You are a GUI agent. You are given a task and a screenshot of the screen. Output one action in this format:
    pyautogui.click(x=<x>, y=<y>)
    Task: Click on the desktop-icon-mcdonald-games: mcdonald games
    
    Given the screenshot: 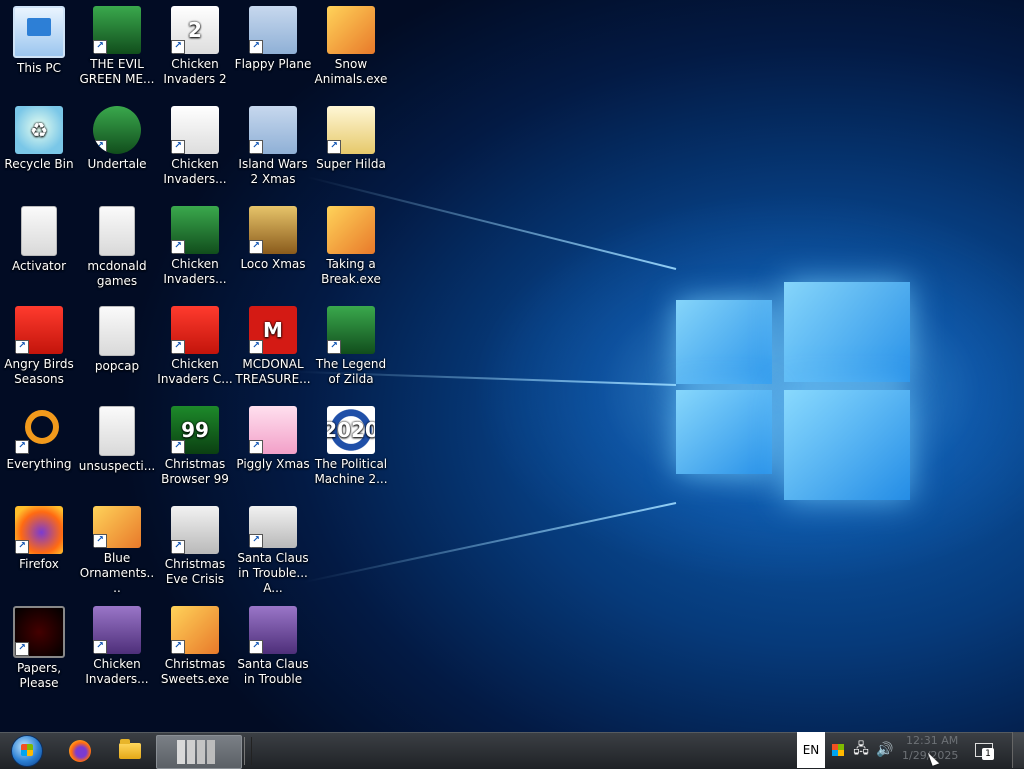 What is the action you would take?
    pyautogui.click(x=117, y=248)
    